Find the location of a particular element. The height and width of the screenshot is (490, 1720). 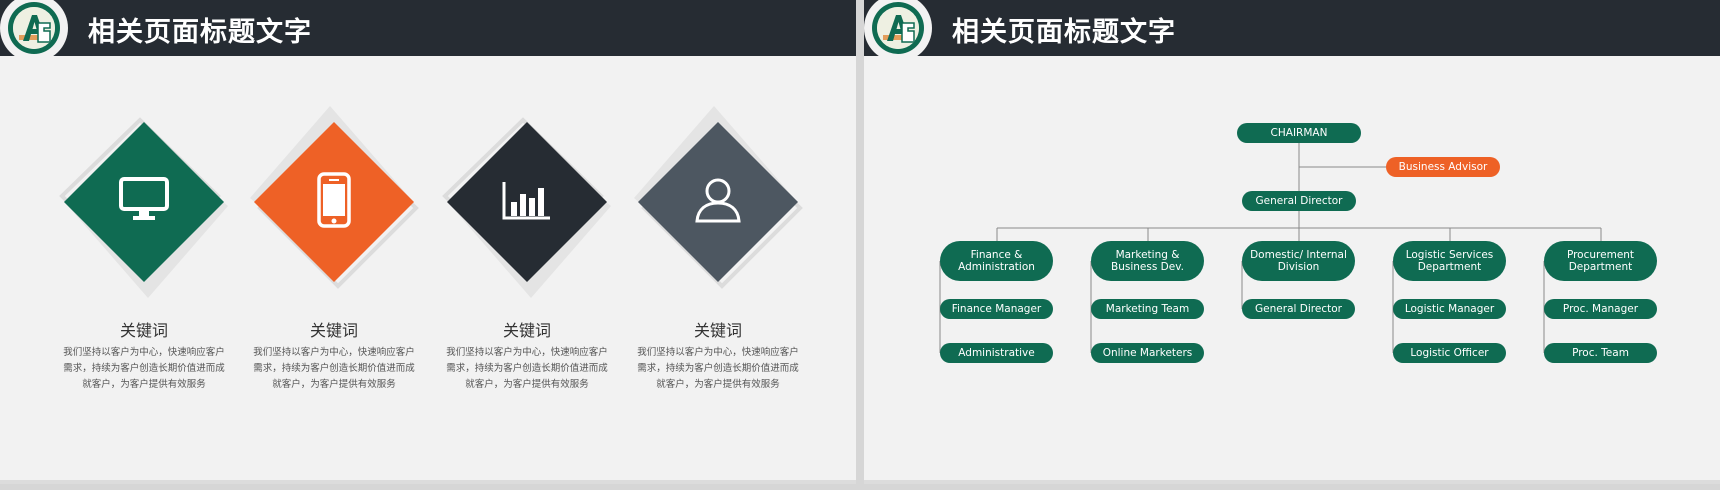

org-node-department: Finance & Administration is located at coordinates (996, 261).